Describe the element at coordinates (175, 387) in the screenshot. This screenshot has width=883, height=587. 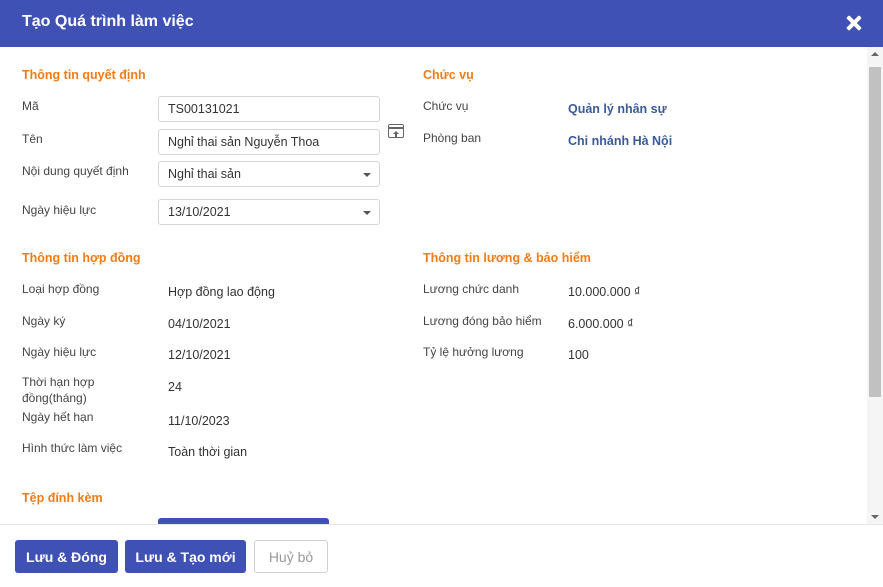
I see `contract-term-value: 24` at that location.